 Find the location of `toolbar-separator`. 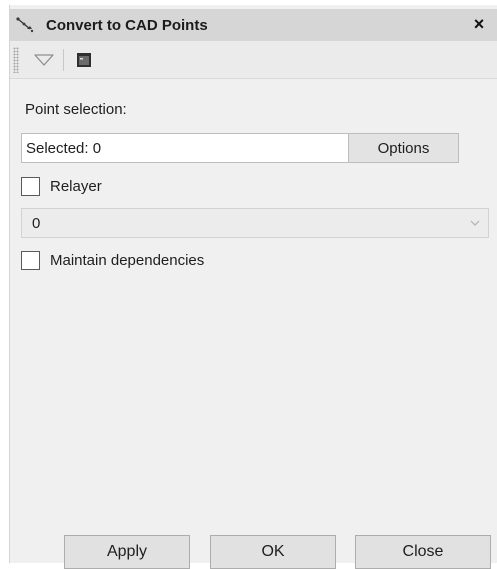

toolbar-separator is located at coordinates (63, 59).